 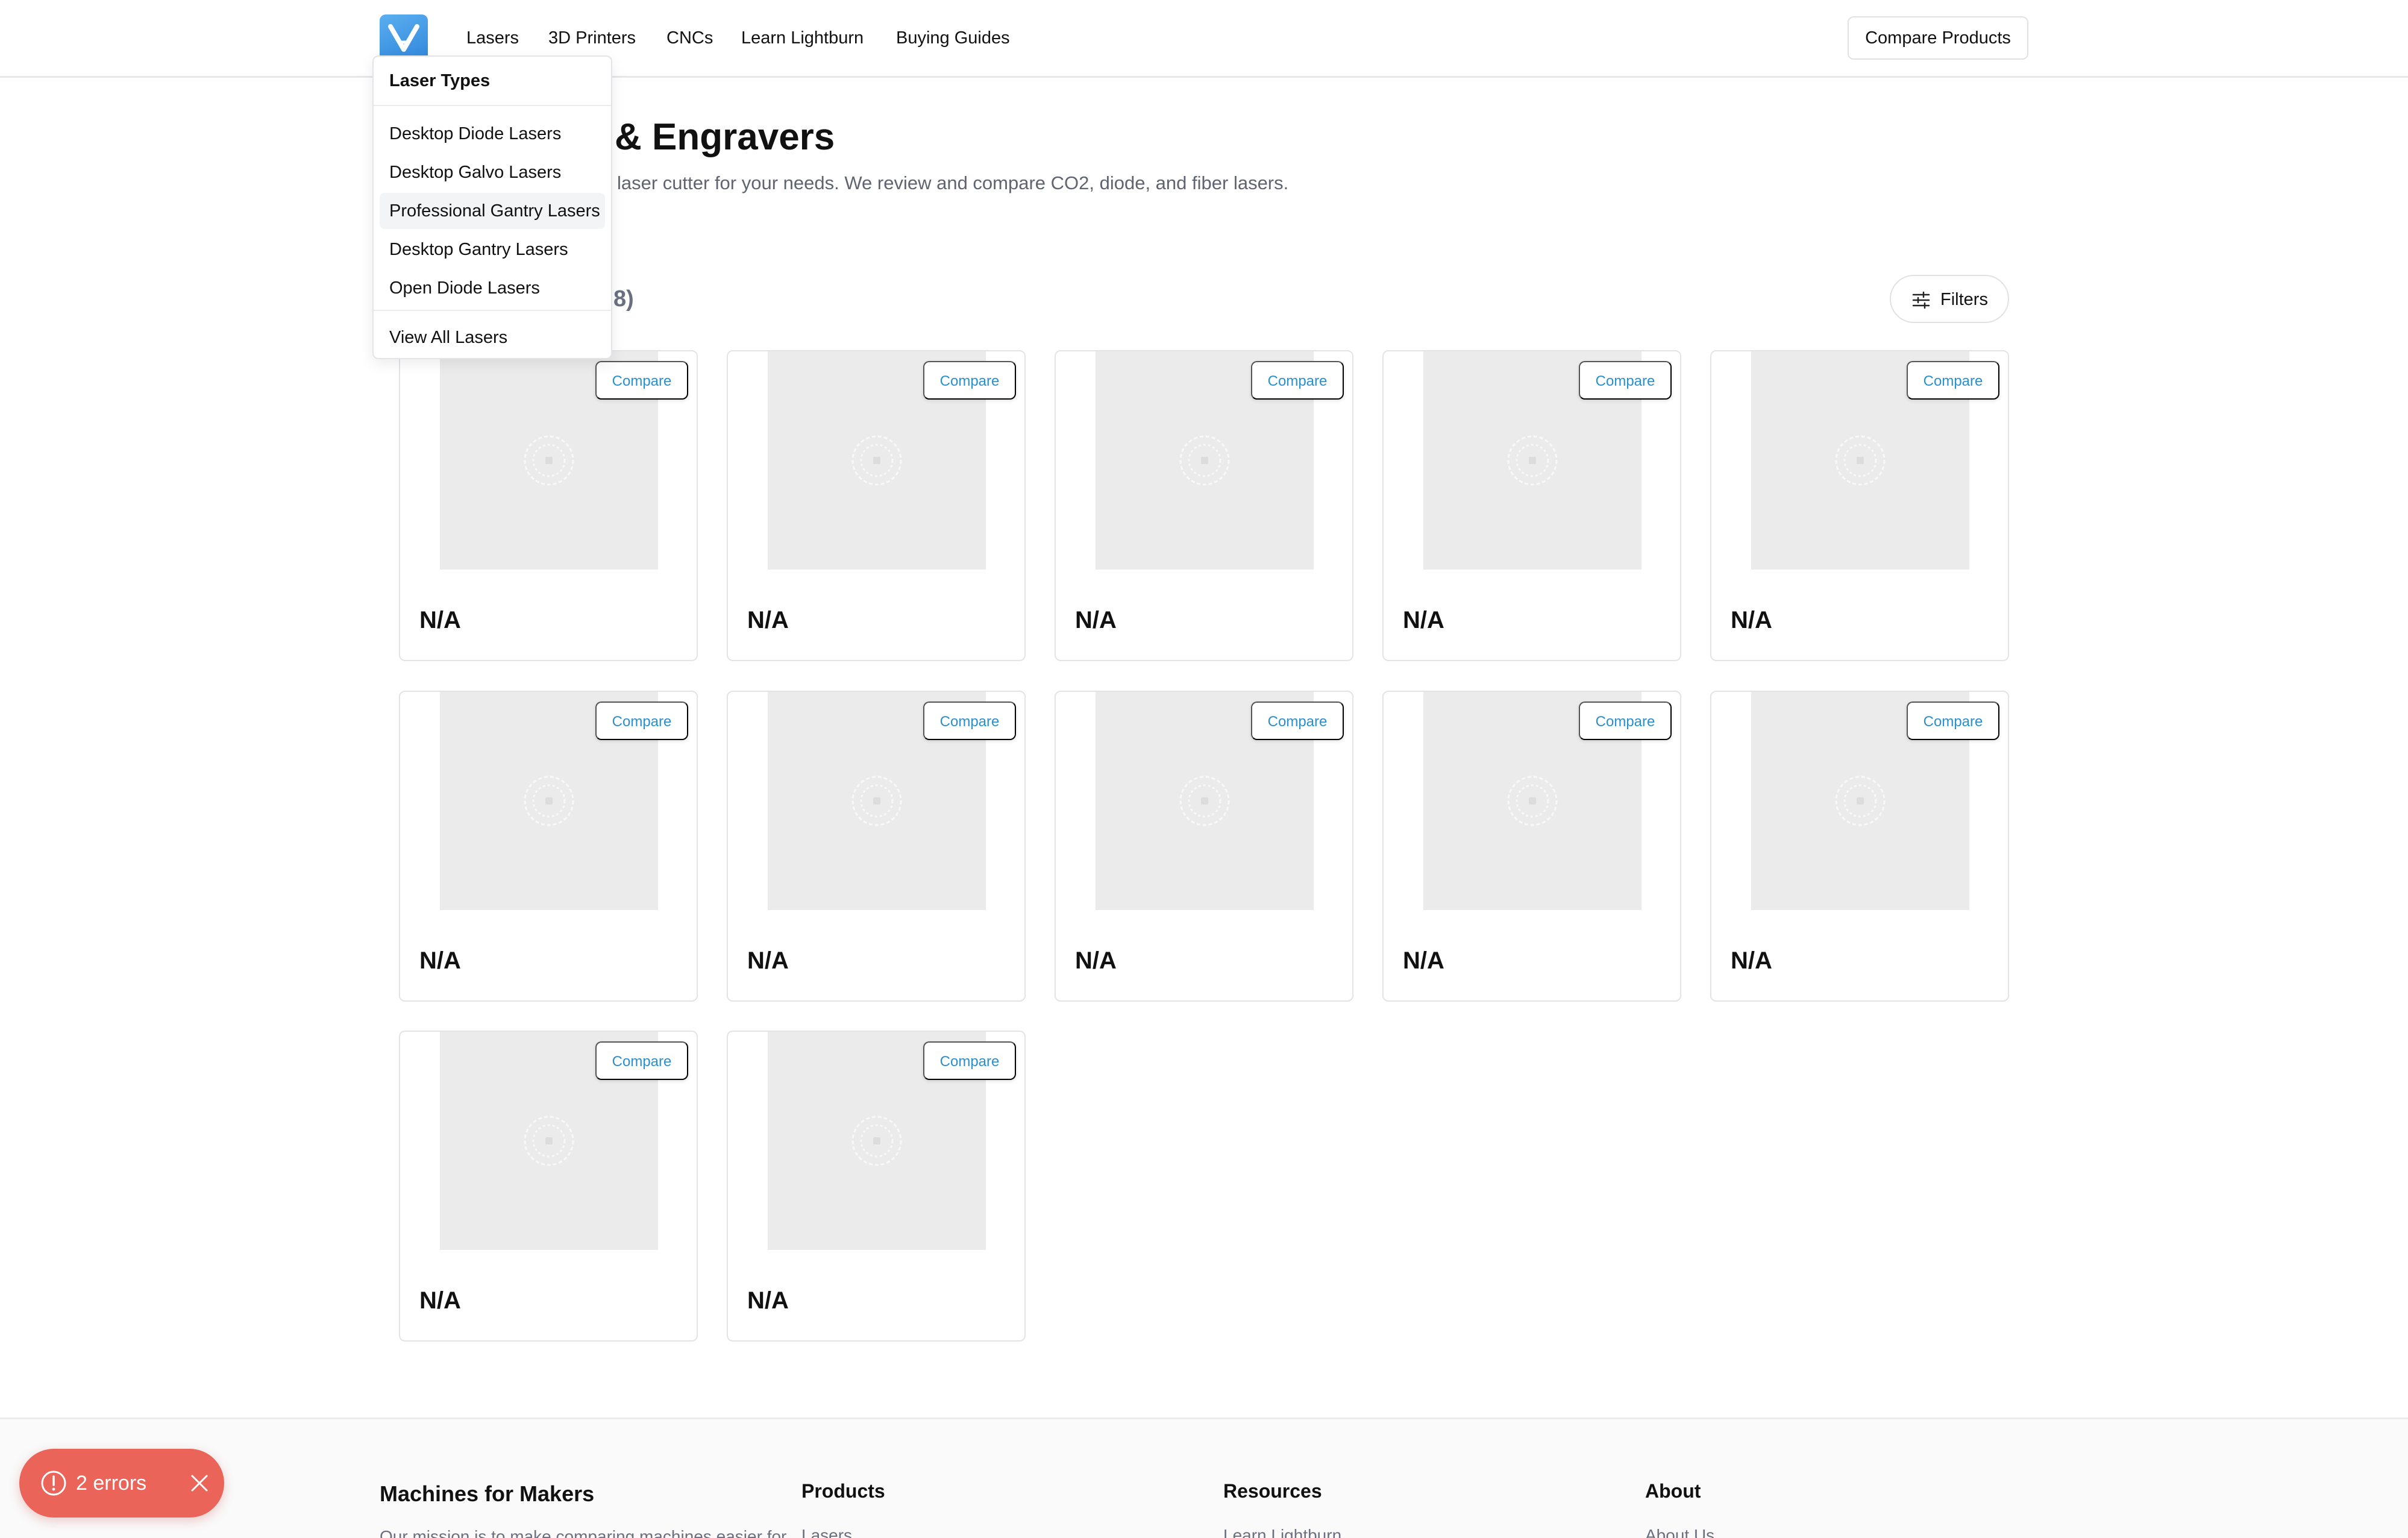 I want to click on footer-brand: Machines for Makers, so click(x=487, y=1494).